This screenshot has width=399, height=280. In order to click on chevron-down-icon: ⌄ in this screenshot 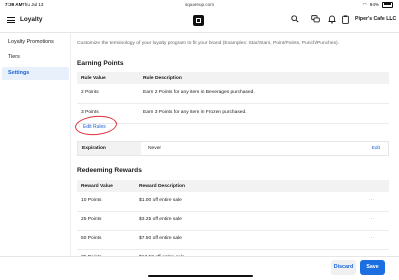, I will do `click(391, 19)`.